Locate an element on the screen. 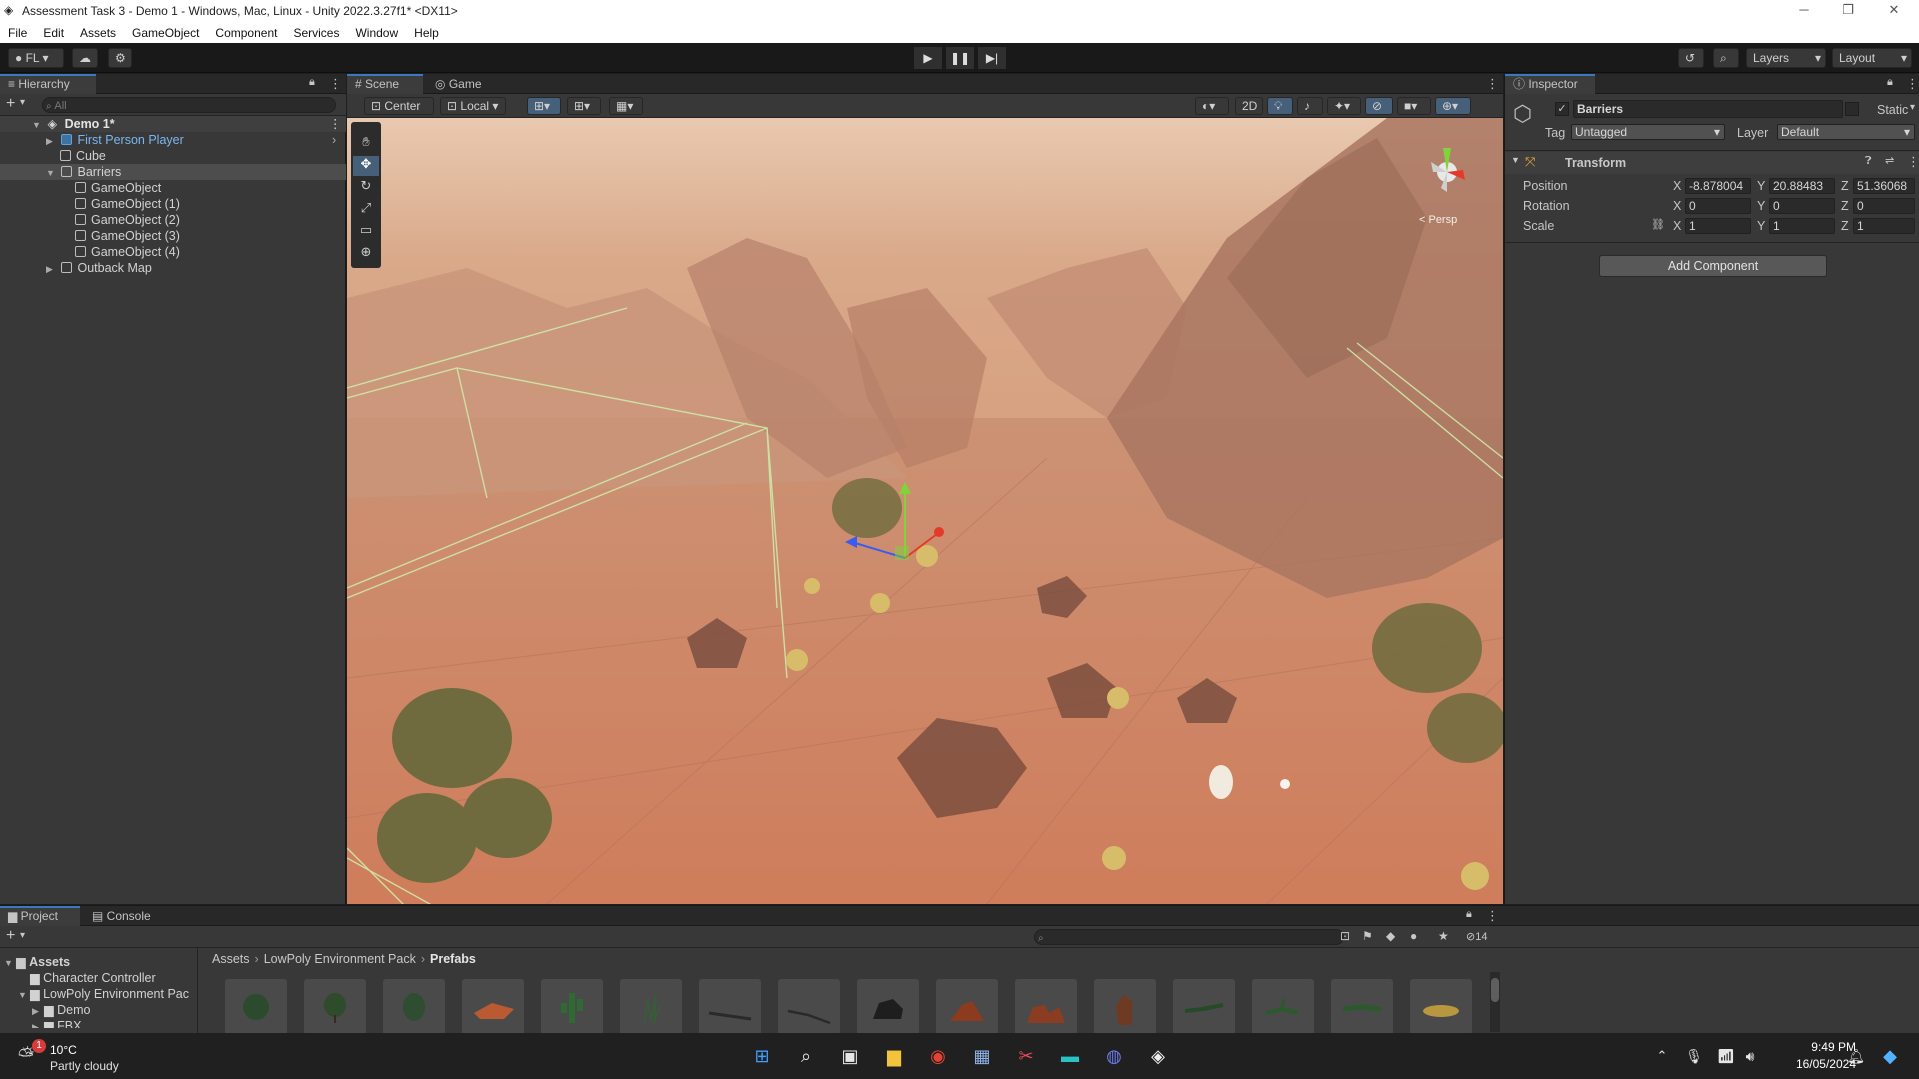 Image resolution: width=1919 pixels, height=1079 pixels. static-checkbox is located at coordinates (1852, 109).